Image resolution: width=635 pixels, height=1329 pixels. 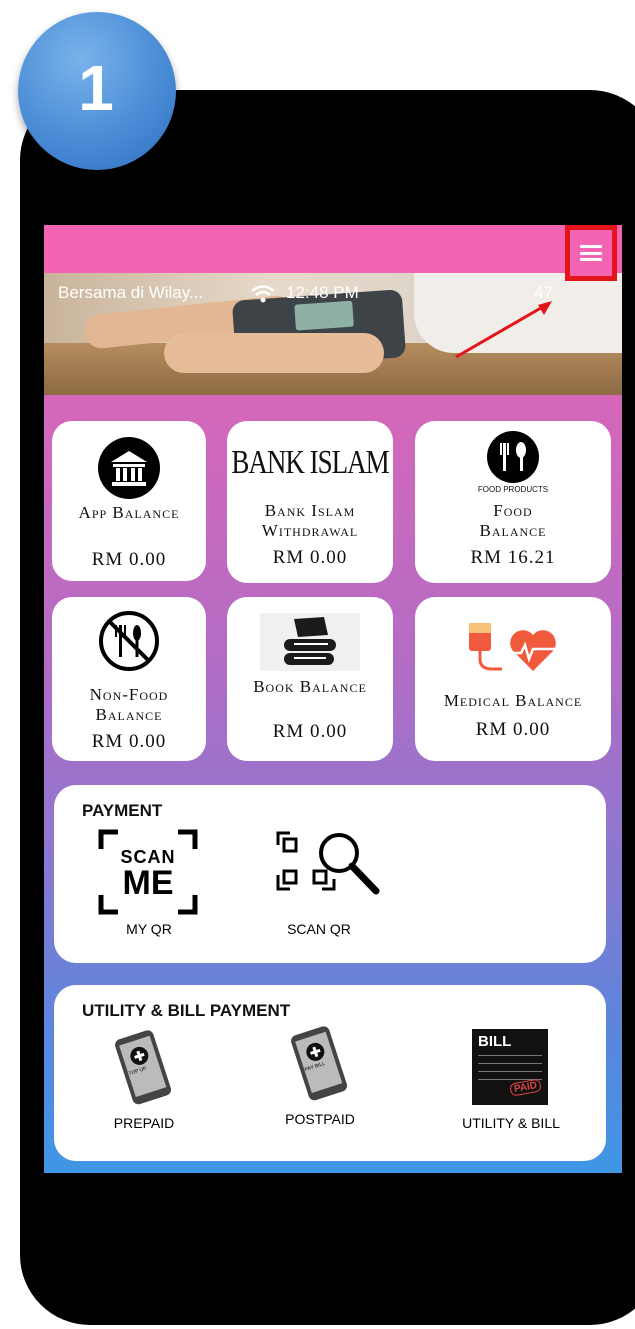 I want to click on books-icon, so click(x=310, y=642).